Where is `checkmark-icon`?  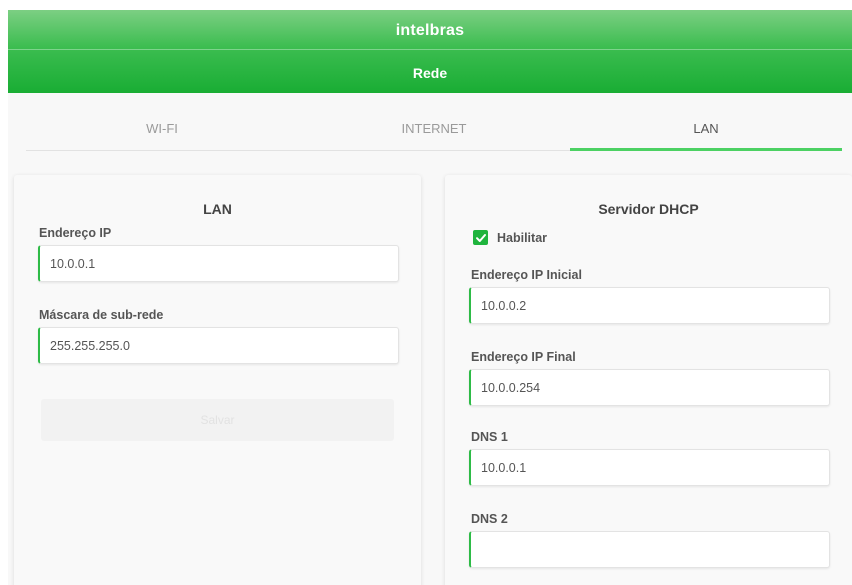 checkmark-icon is located at coordinates (480, 237).